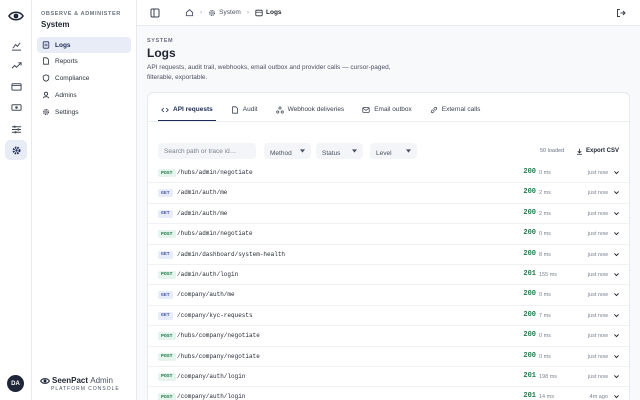  Describe the element at coordinates (231, 254) in the screenshot. I see `request-path: /admin/dashboard/system-health` at that location.